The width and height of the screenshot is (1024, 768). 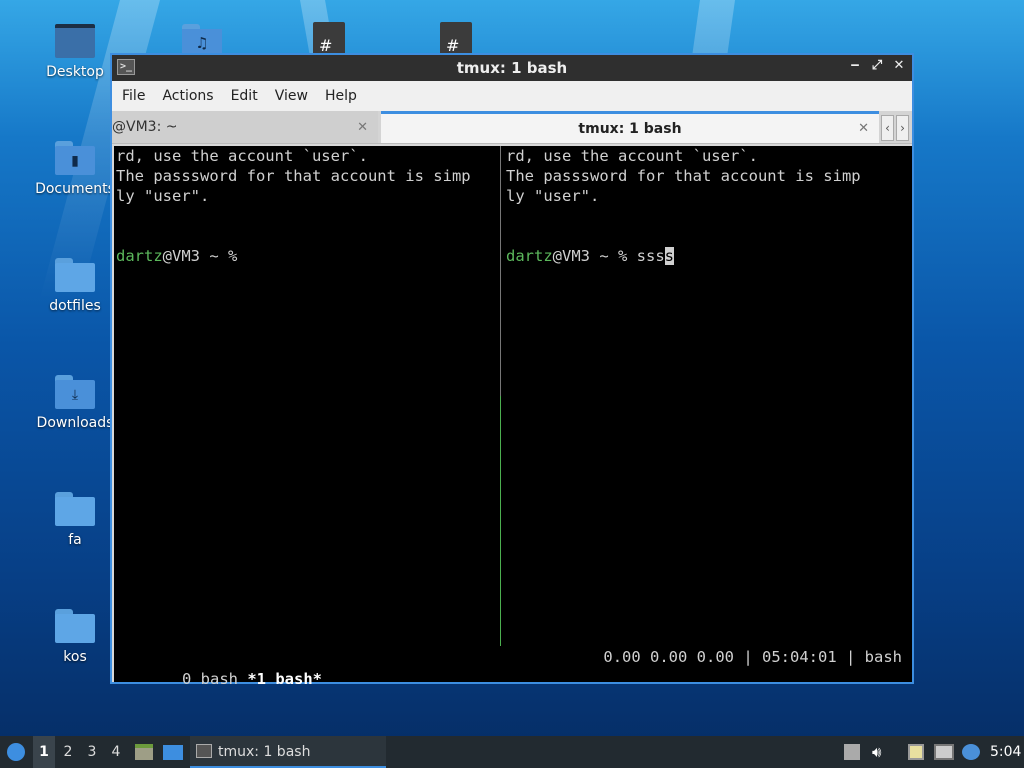 I want to click on tab-label: @VM3: ~, so click(x=145, y=127).